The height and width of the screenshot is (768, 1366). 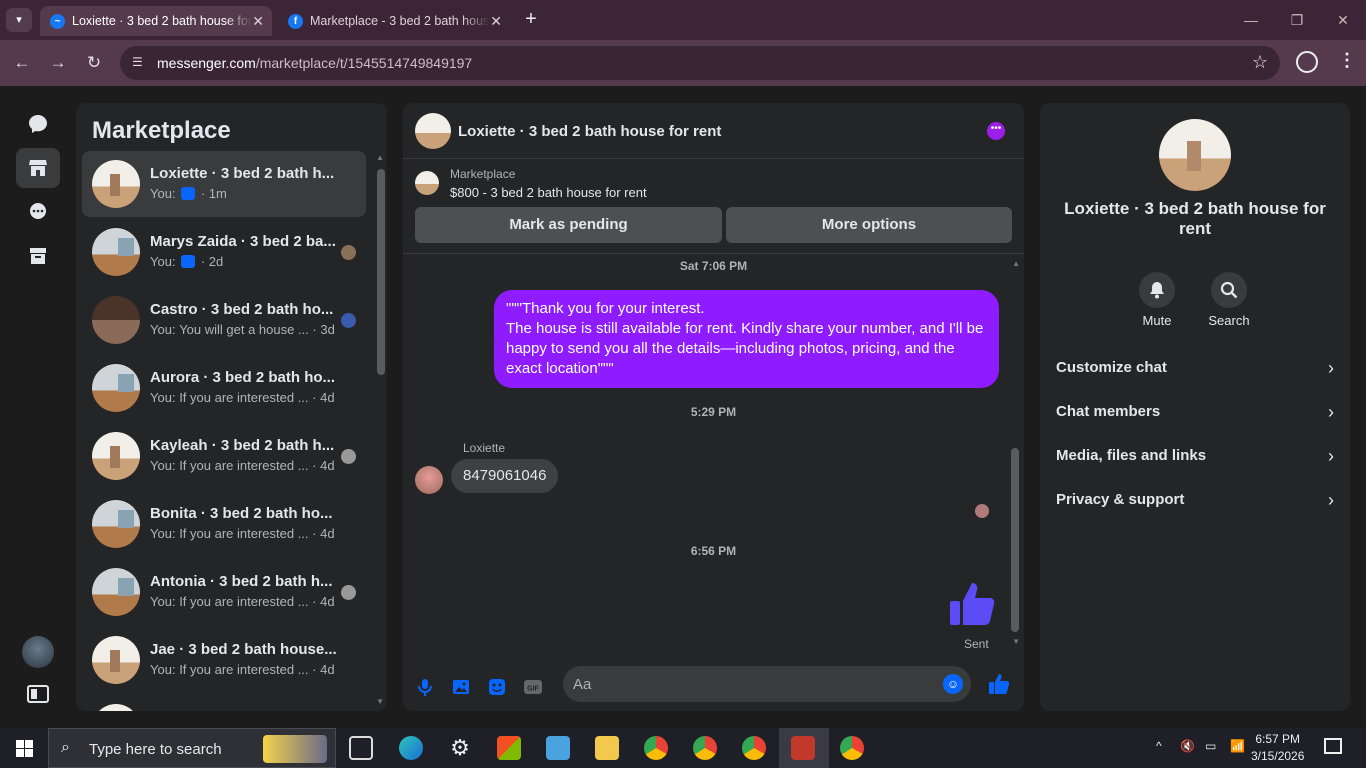 What do you see at coordinates (433, 131) in the screenshot?
I see `chat-avatar` at bounding box center [433, 131].